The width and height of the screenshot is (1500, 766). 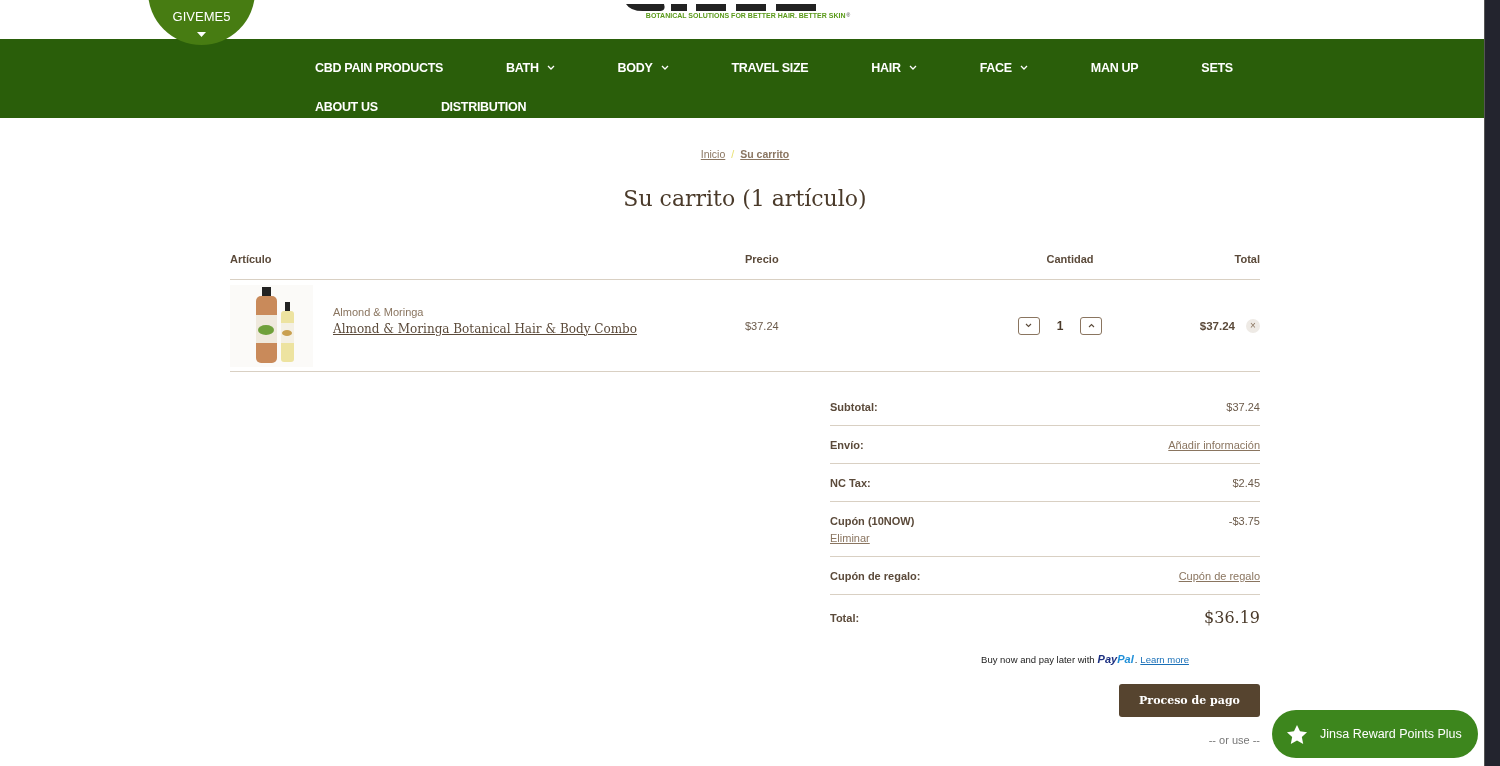 I want to click on checkout-button: Proceso de pago, so click(x=1189, y=700).